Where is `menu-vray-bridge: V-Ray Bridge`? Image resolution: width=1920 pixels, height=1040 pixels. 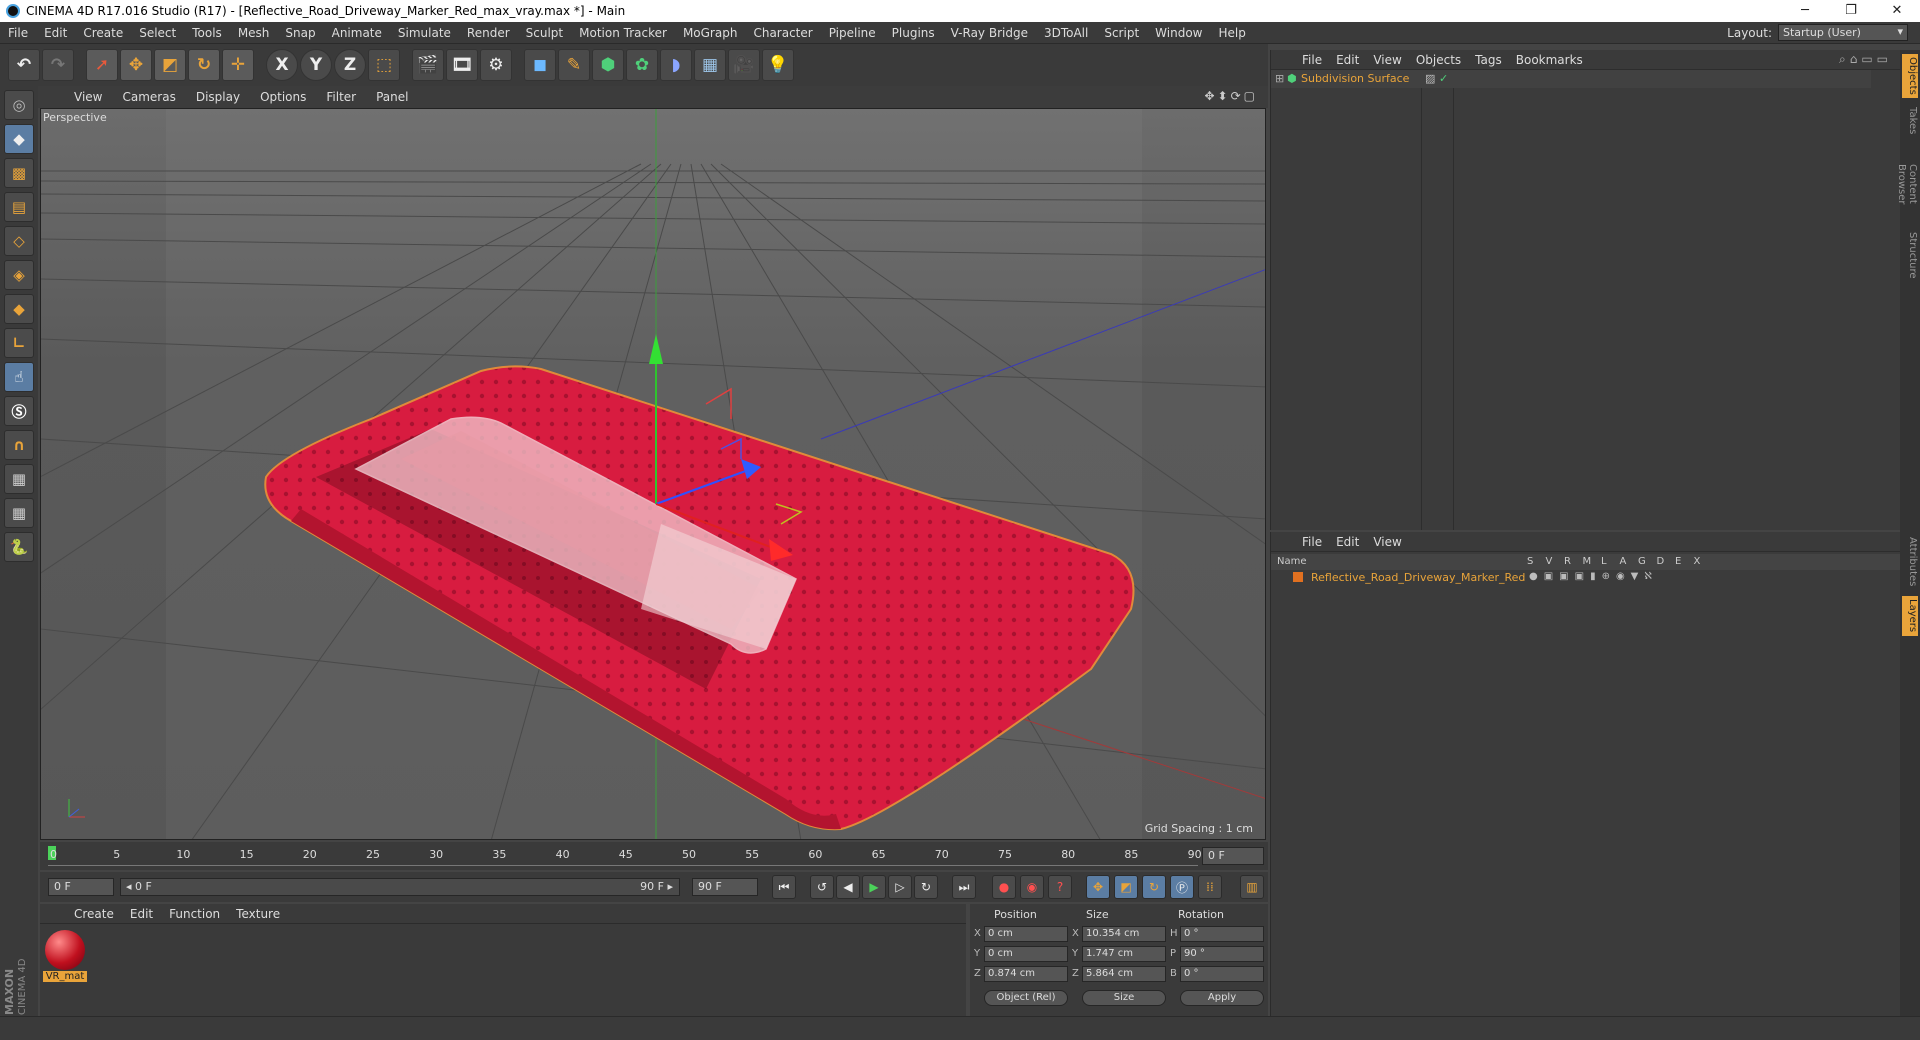
menu-vray-bridge: V-Ray Bridge is located at coordinates (989, 33).